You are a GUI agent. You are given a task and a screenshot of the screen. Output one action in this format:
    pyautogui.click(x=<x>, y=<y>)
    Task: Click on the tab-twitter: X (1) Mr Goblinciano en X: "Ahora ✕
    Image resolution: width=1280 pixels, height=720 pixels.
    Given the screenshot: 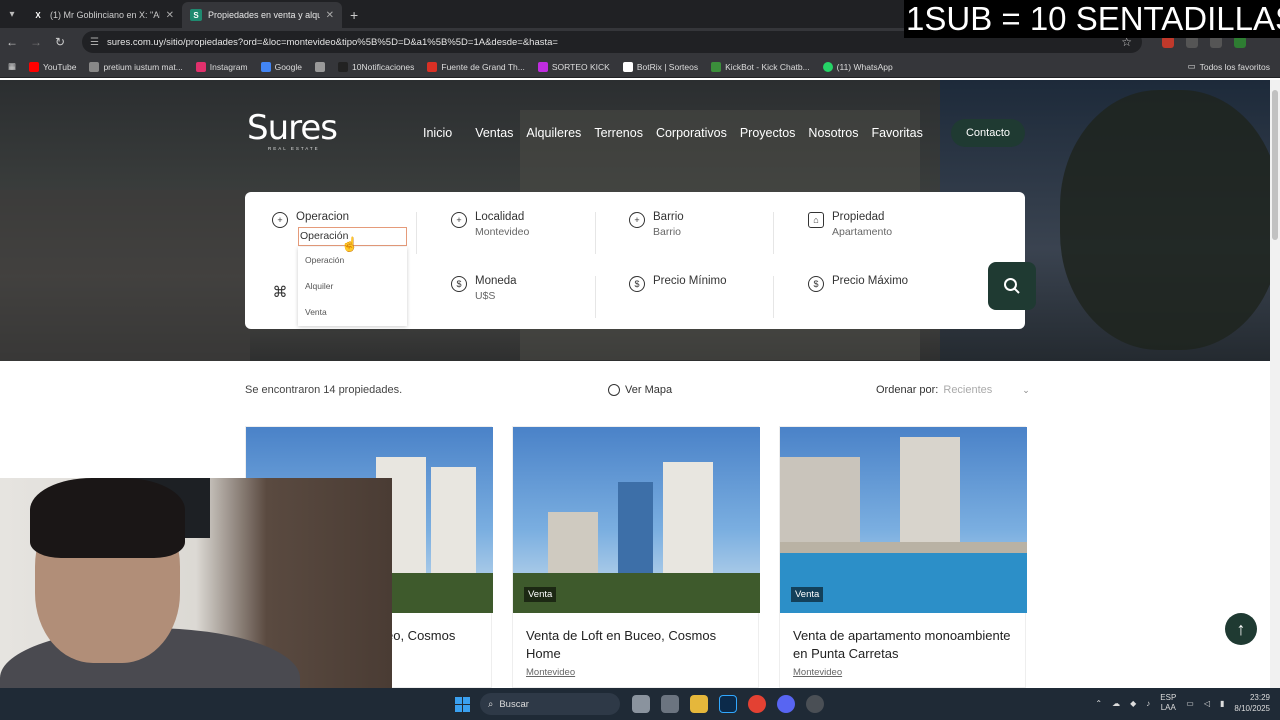 What is the action you would take?
    pyautogui.click(x=103, y=15)
    